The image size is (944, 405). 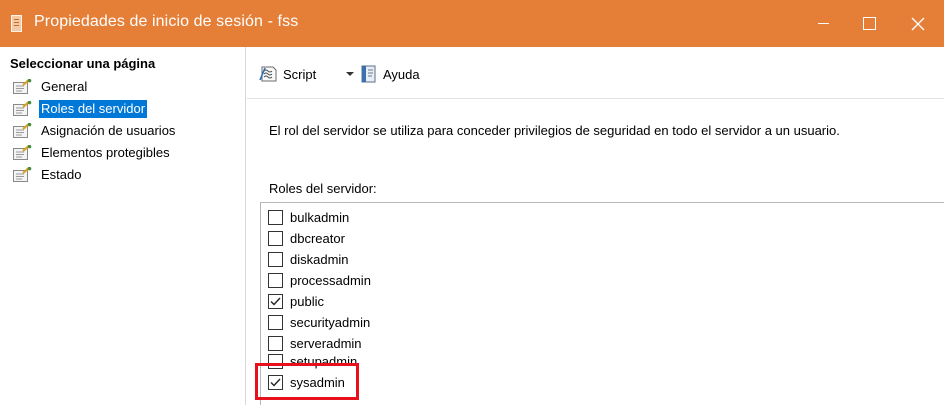 I want to click on window-app-icon, so click(x=16, y=23).